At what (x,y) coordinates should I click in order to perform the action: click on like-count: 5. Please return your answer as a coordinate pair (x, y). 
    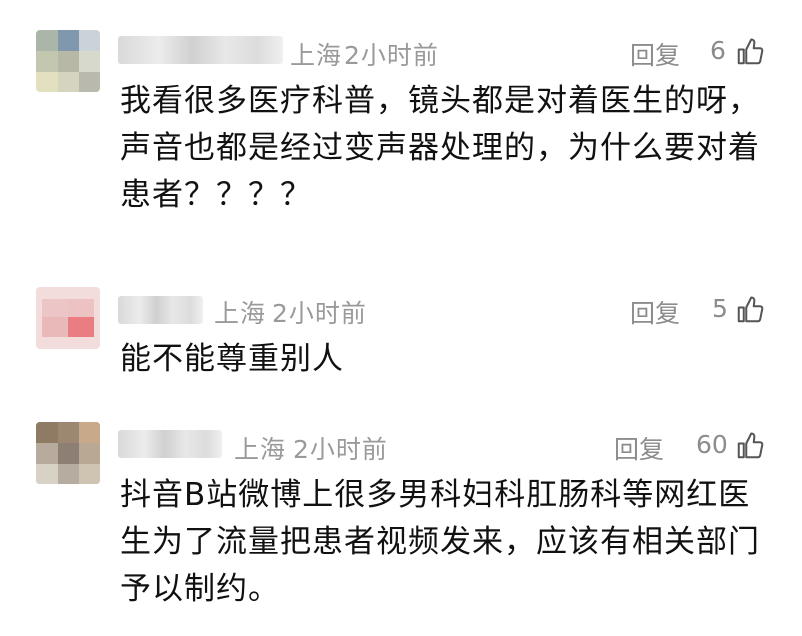
    Looking at the image, I should click on (720, 308).